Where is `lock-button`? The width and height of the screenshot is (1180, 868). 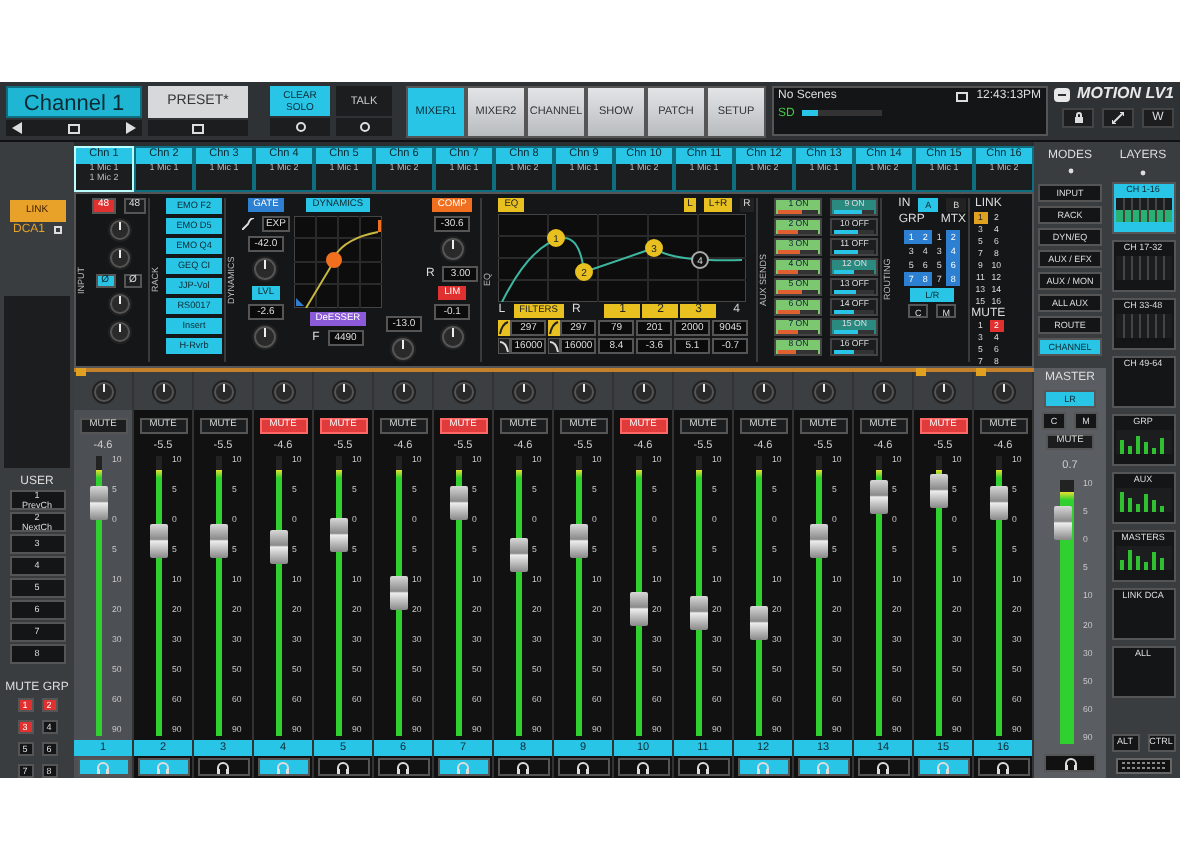 lock-button is located at coordinates (1078, 117).